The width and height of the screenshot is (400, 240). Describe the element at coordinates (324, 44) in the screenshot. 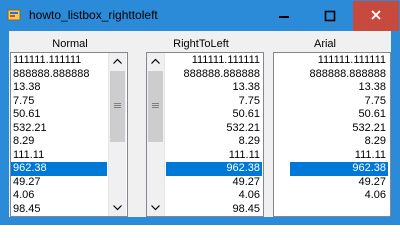

I see `label-arial: Arial` at that location.